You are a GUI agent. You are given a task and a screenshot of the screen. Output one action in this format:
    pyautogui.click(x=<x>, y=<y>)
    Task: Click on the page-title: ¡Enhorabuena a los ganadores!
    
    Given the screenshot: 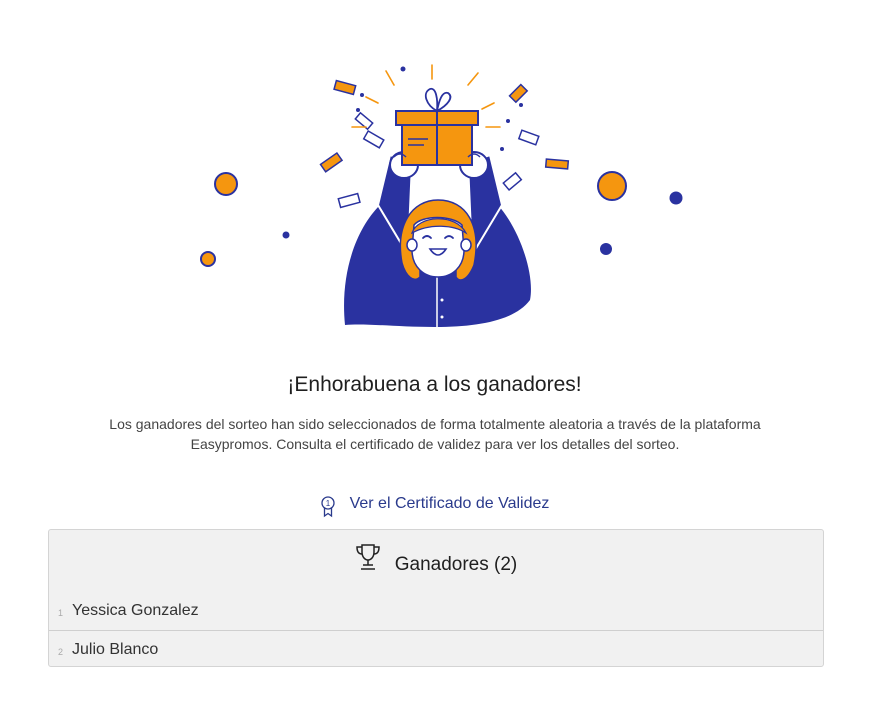 What is the action you would take?
    pyautogui.click(x=434, y=384)
    